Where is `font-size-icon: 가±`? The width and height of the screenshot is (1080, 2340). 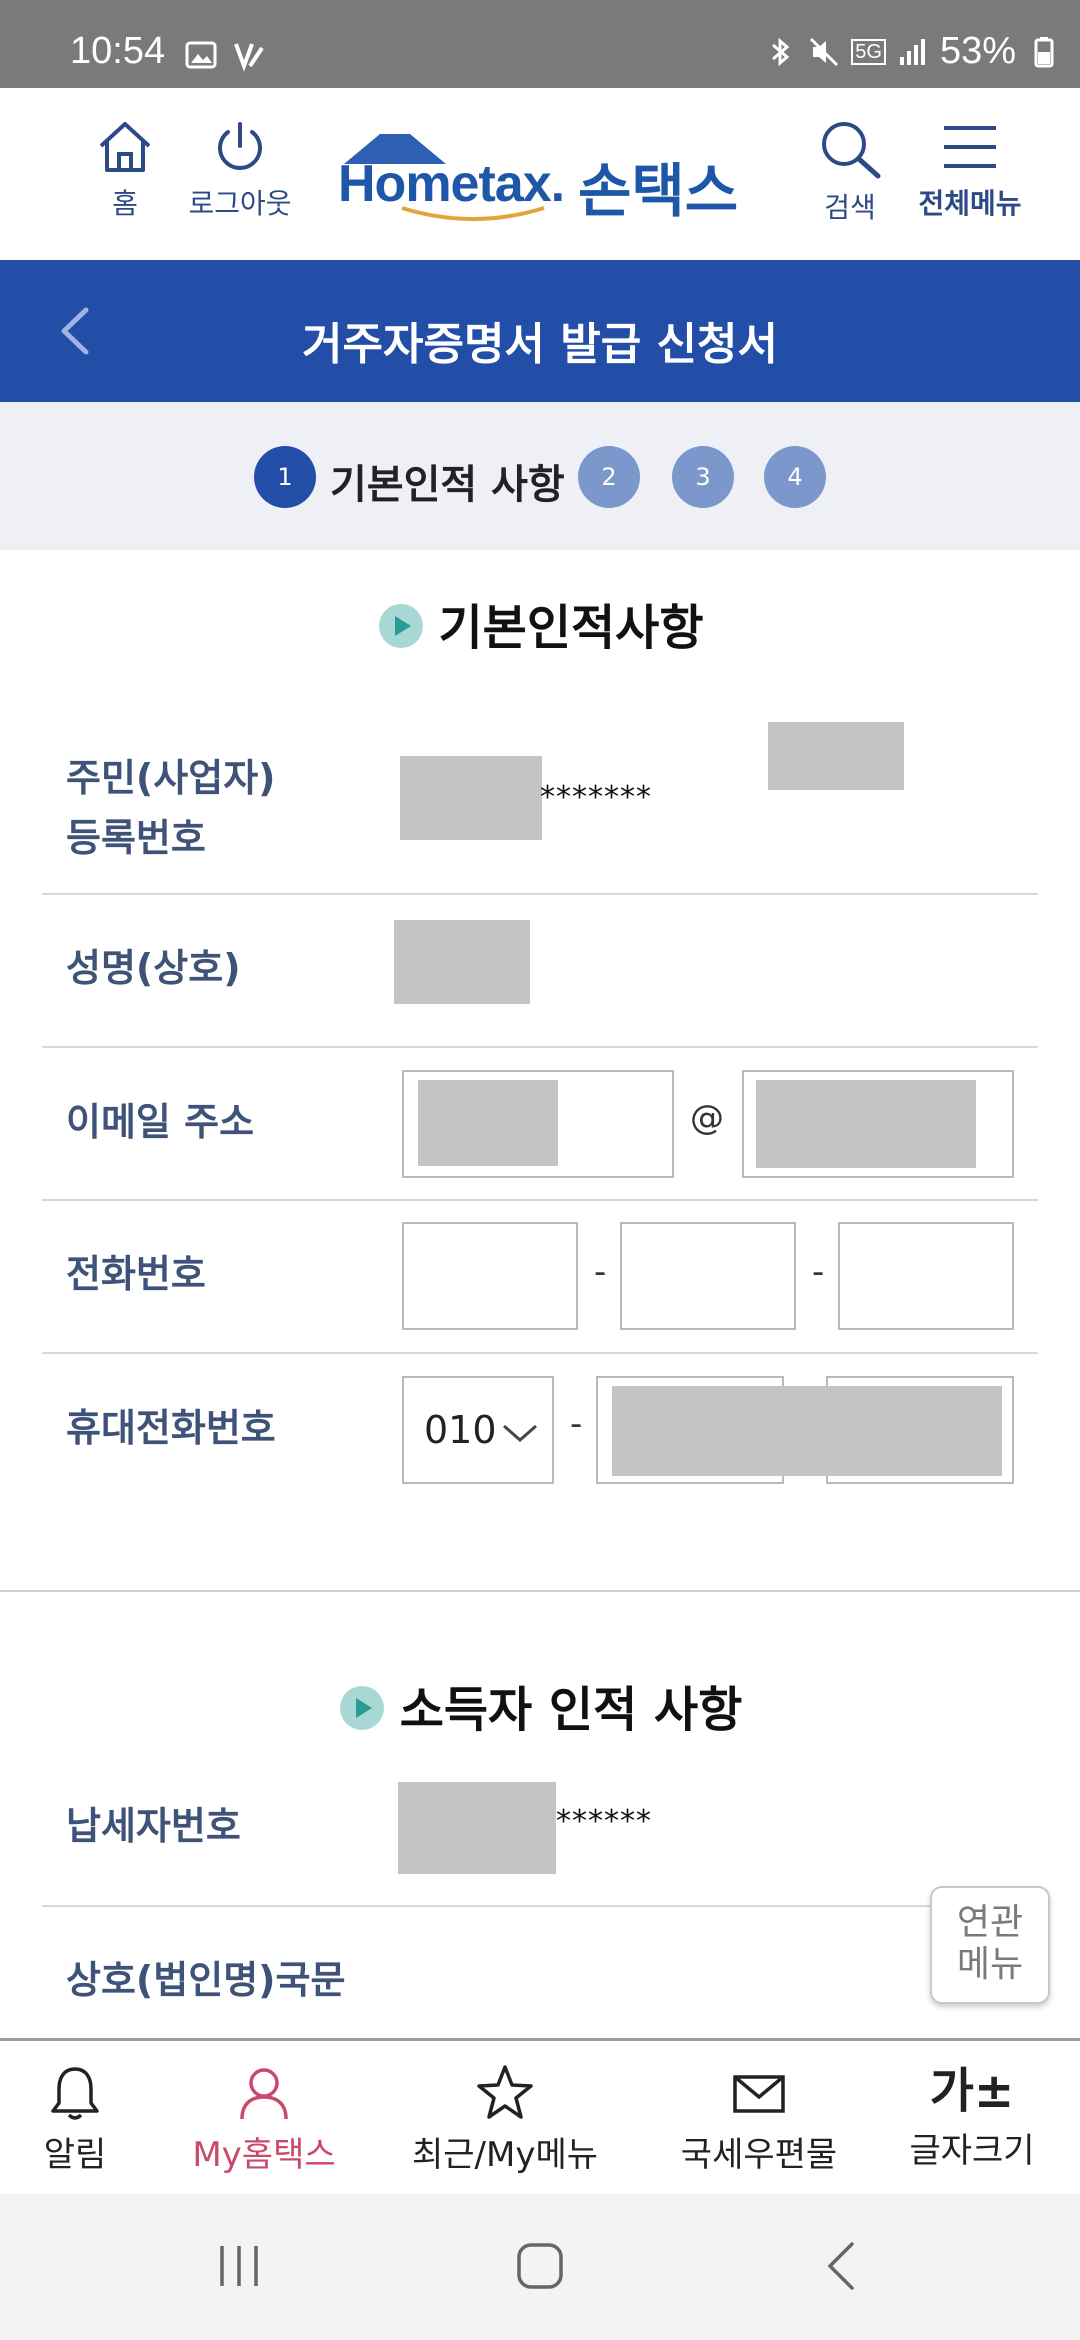 font-size-icon: 가± is located at coordinates (972, 2091).